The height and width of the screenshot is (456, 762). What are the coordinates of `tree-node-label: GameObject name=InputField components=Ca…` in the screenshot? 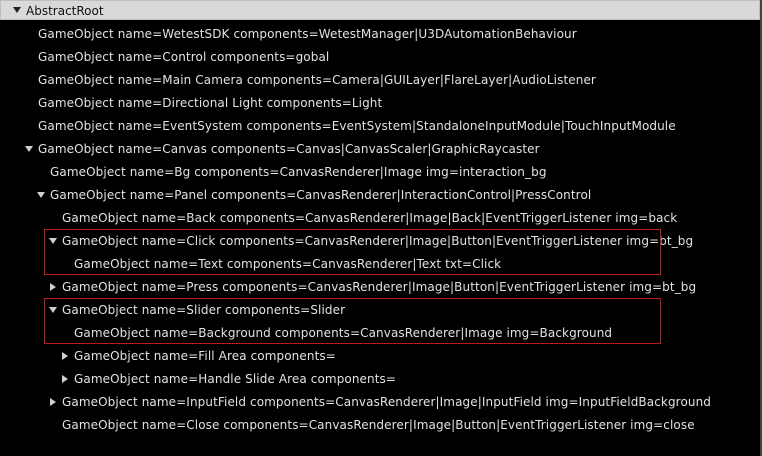 It's located at (387, 402).